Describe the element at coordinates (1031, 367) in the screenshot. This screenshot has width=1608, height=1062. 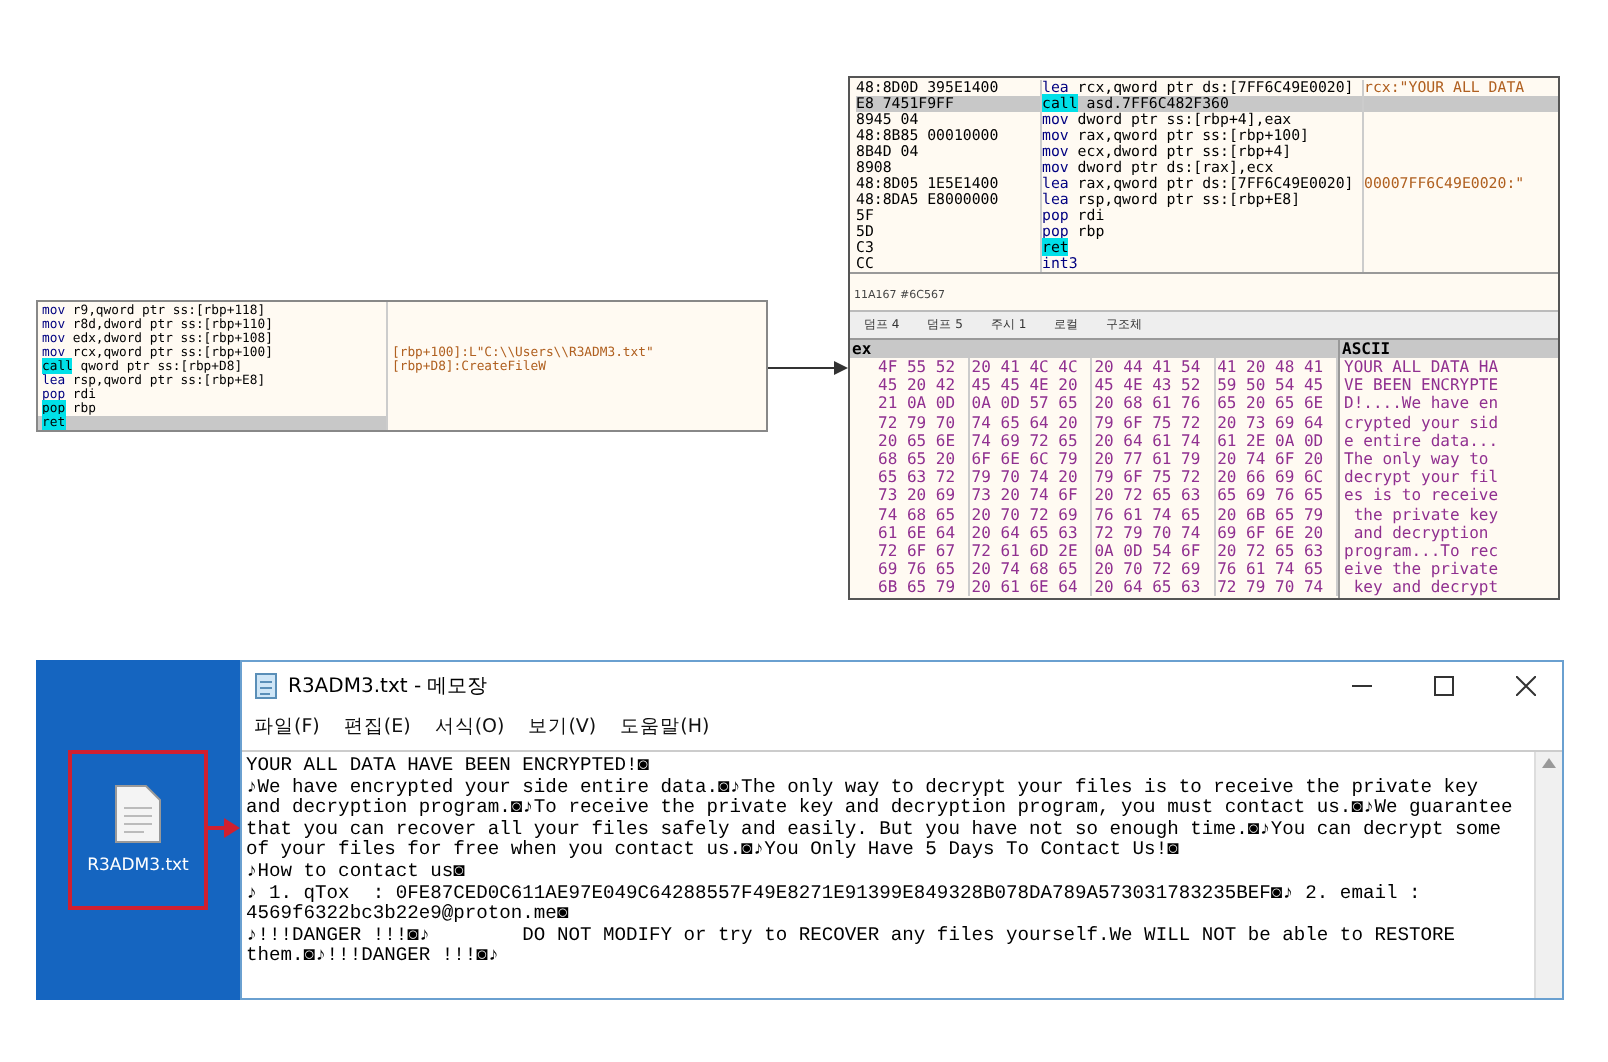
I see `hex-bytes: 20 41 4C 4C` at that location.